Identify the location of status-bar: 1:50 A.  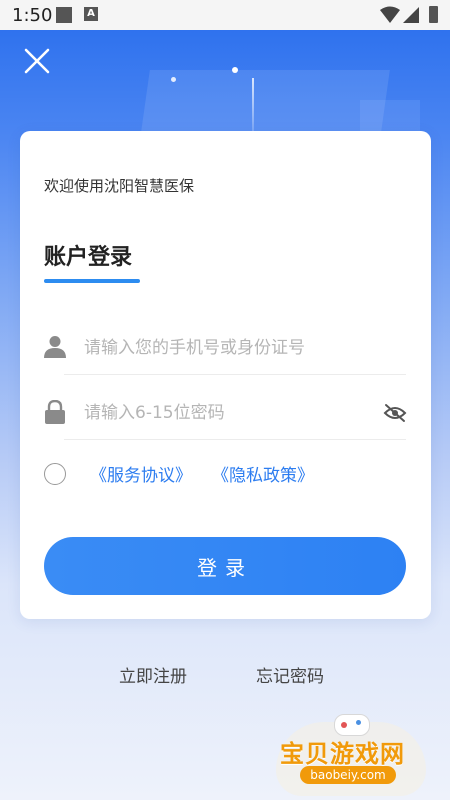
(225, 15).